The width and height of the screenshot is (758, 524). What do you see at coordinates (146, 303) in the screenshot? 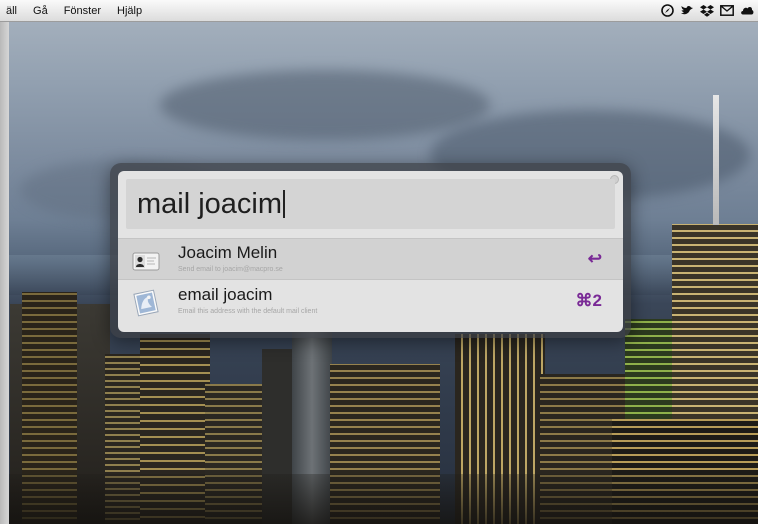
I see `mail-stamp-icon` at bounding box center [146, 303].